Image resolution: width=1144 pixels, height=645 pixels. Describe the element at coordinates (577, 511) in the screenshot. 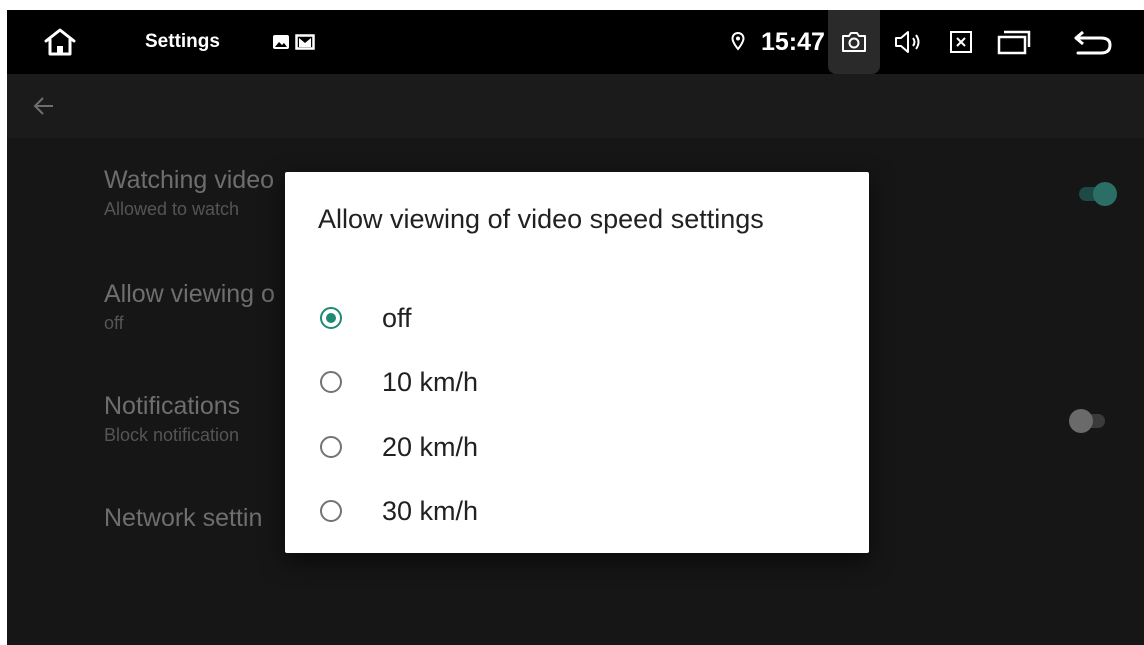

I see `option-30-kmh: 30 km/h` at that location.